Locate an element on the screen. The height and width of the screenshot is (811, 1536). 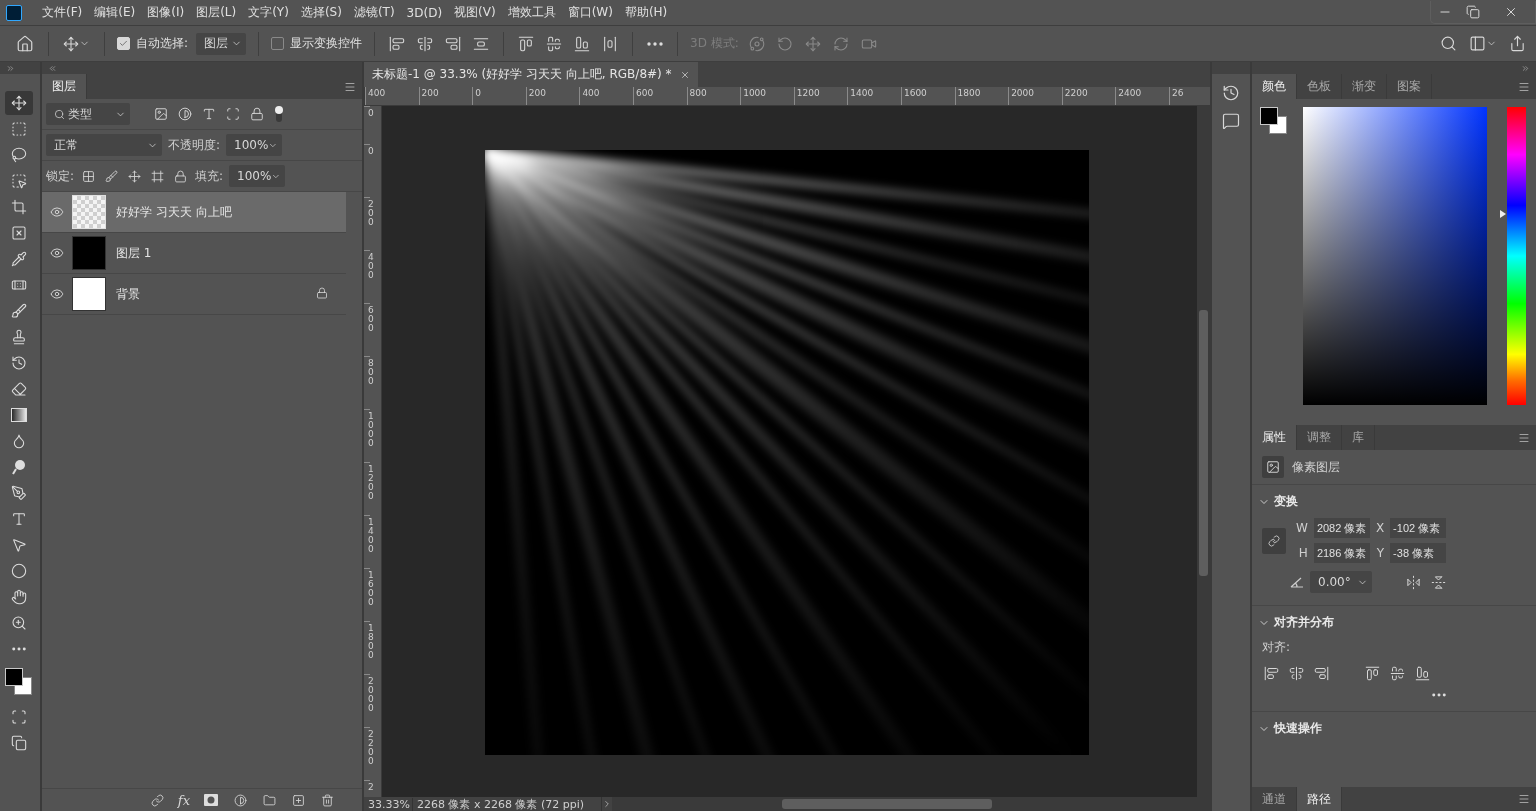
menu-item: 图层(L) is located at coordinates (216, 12).